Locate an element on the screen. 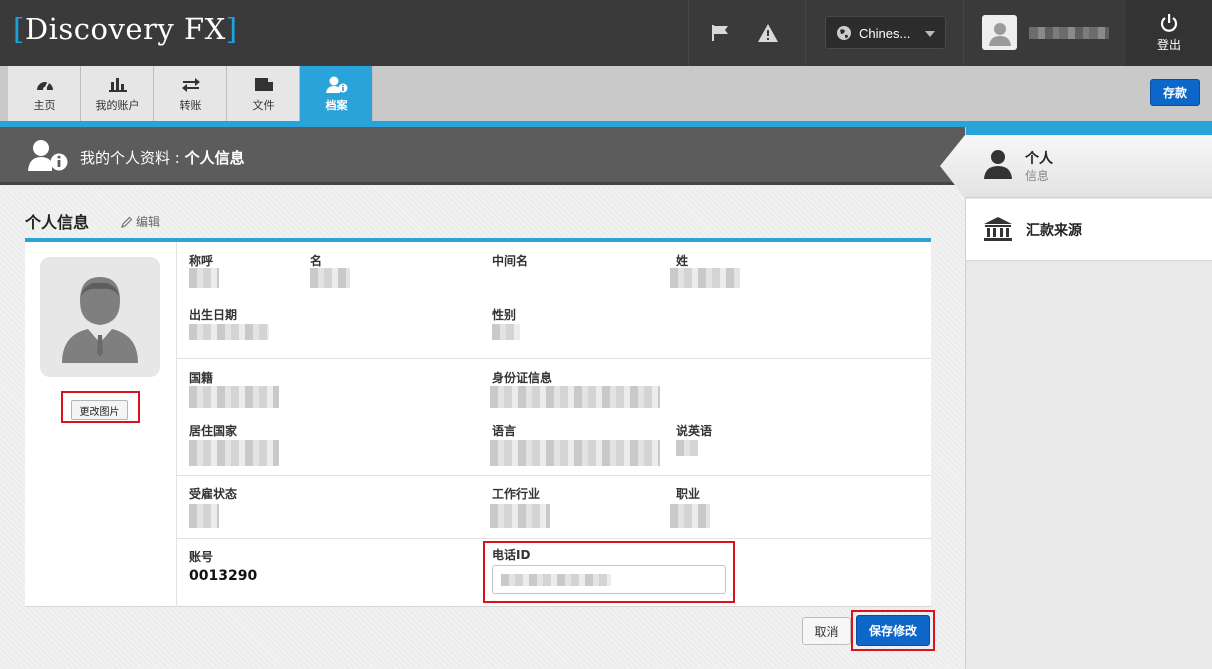  pencil-icon is located at coordinates (127, 222).